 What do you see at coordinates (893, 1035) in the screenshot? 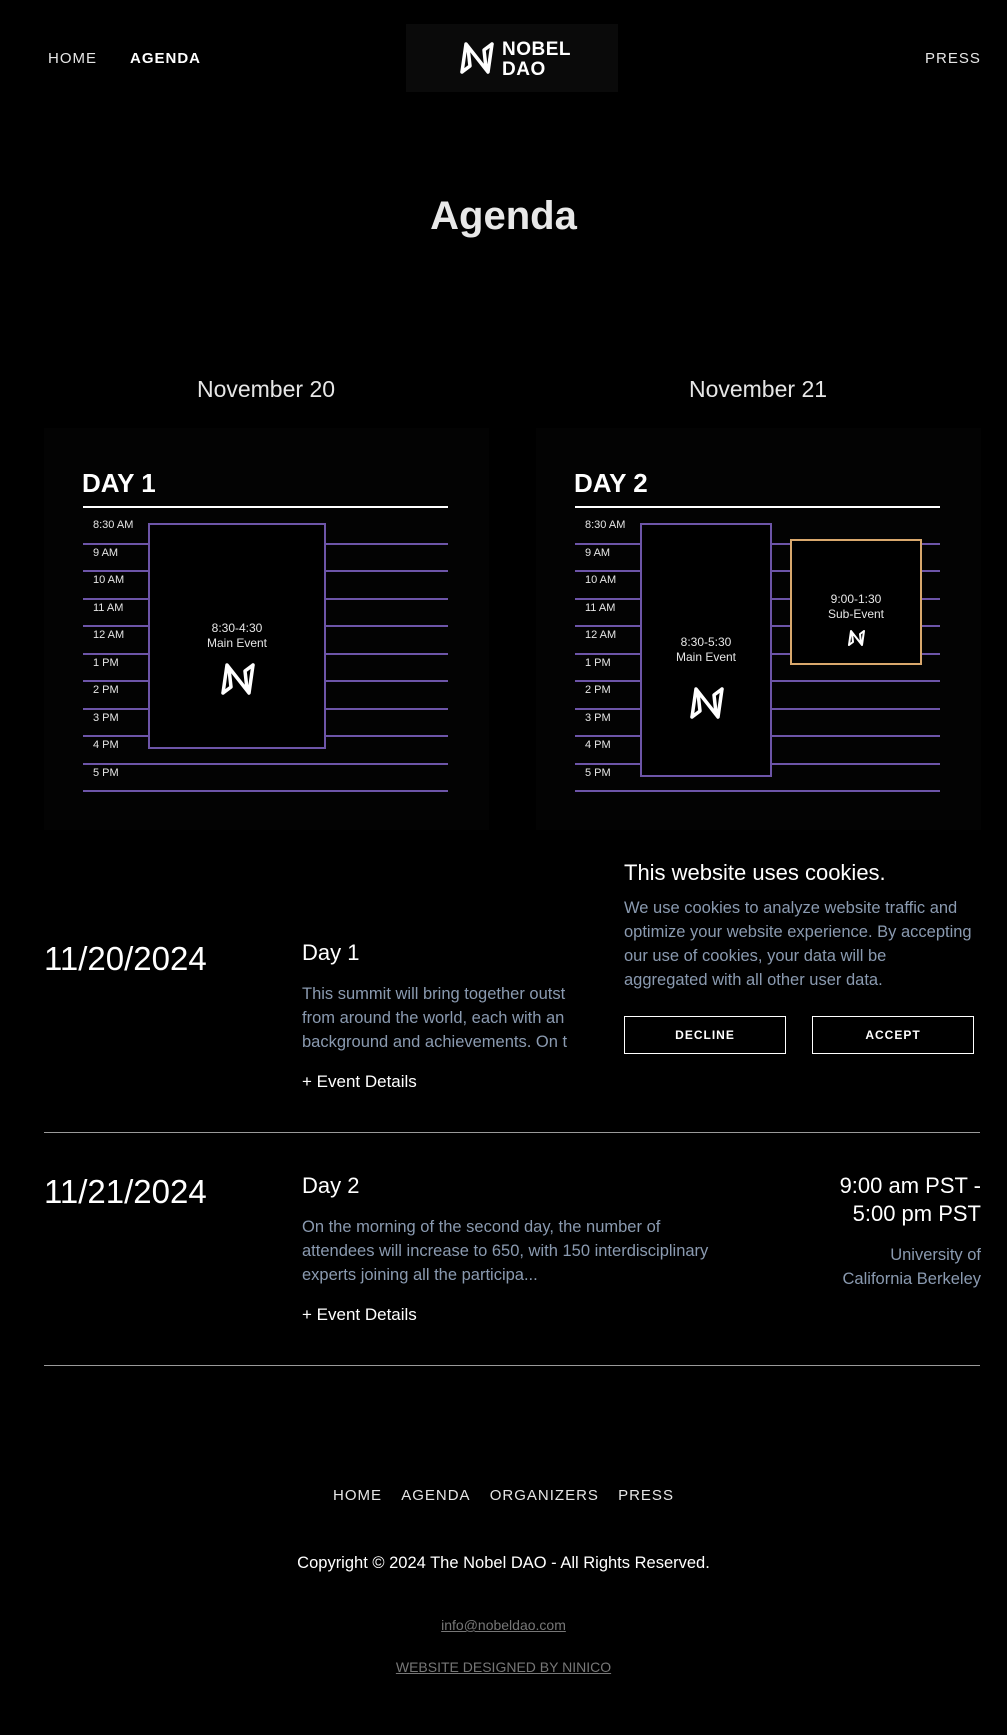
I see `cookie-accept-button: ACCEPT` at bounding box center [893, 1035].